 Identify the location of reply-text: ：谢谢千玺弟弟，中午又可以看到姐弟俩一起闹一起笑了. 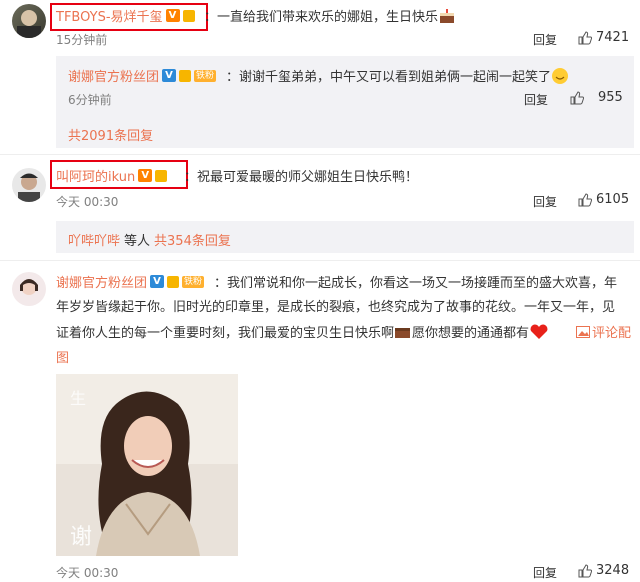
(389, 77).